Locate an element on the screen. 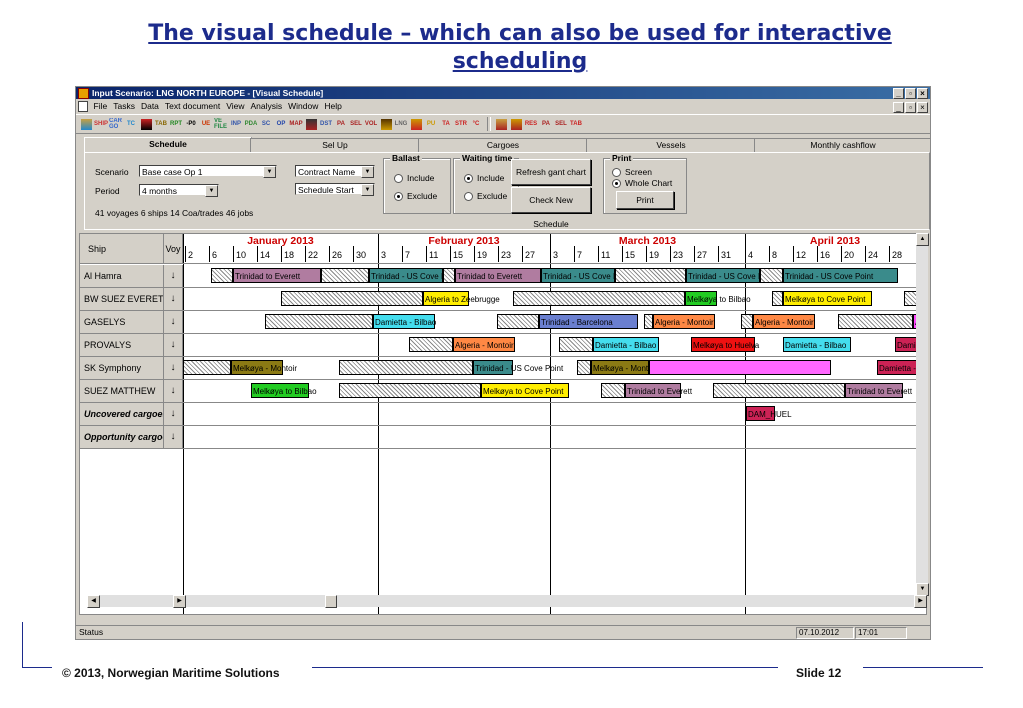  contract-select: Contract Name ▼ is located at coordinates (335, 171).